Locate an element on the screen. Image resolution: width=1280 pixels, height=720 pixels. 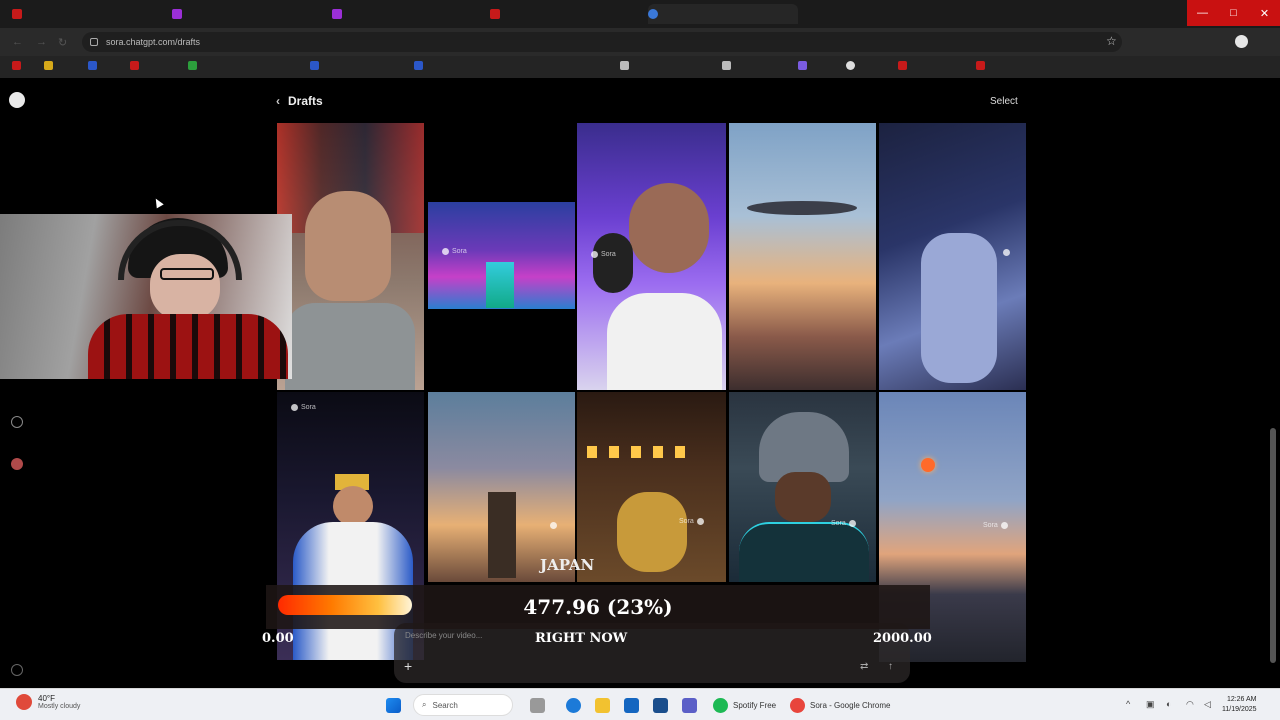
headphones is located at coordinates (180, 250).